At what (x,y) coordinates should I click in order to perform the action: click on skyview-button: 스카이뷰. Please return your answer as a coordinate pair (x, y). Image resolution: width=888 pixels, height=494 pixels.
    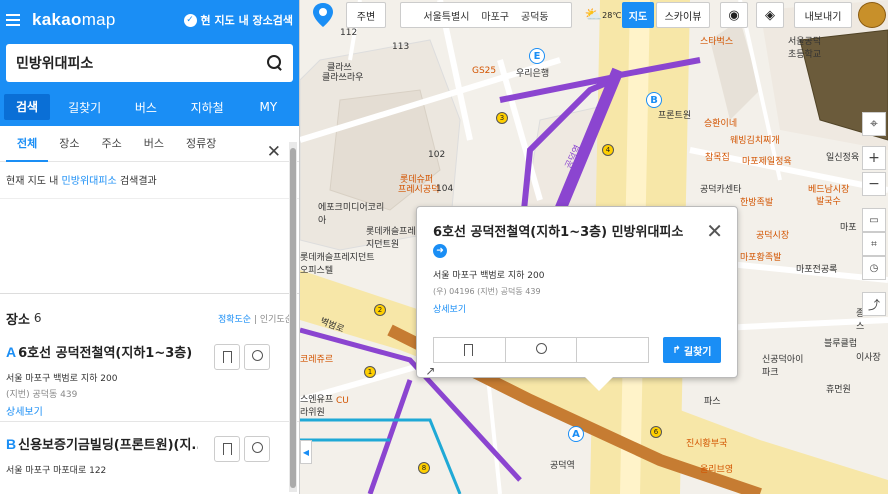
    Looking at the image, I should click on (683, 15).